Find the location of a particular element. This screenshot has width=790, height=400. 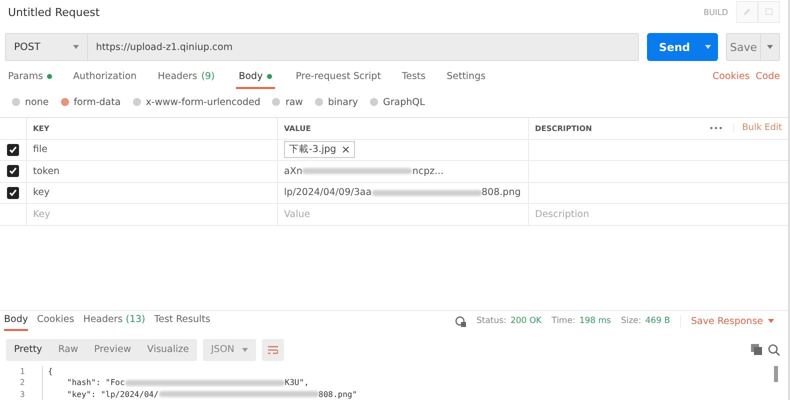

code-text: 808.png" is located at coordinates (338, 394).